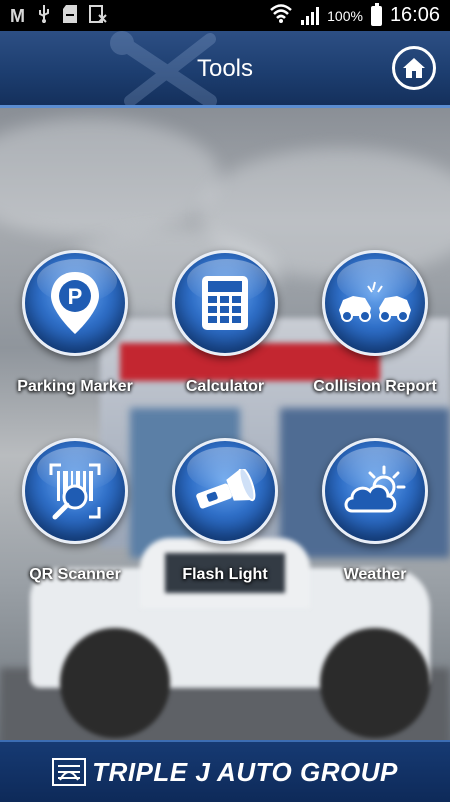 This screenshot has height=802, width=450. Describe the element at coordinates (75, 574) in the screenshot. I see `tool-label: QR Scanner` at that location.